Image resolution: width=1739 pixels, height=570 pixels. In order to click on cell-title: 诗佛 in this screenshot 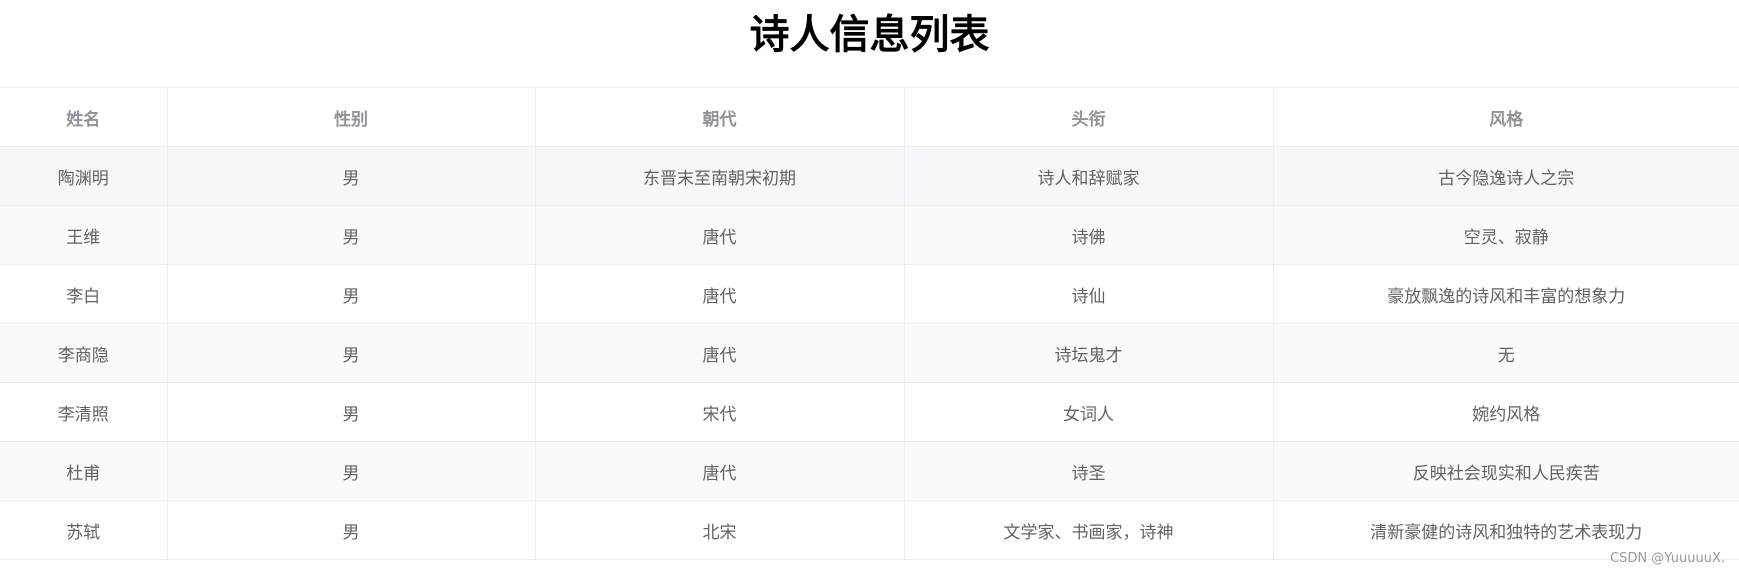, I will do `click(1089, 235)`.